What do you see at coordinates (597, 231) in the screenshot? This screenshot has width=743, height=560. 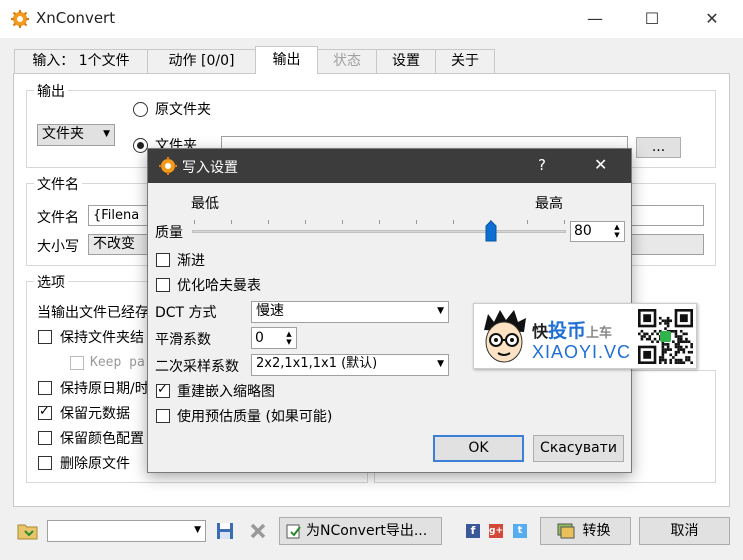 I see `quality-spinbox: 80 ▲ ▼` at bounding box center [597, 231].